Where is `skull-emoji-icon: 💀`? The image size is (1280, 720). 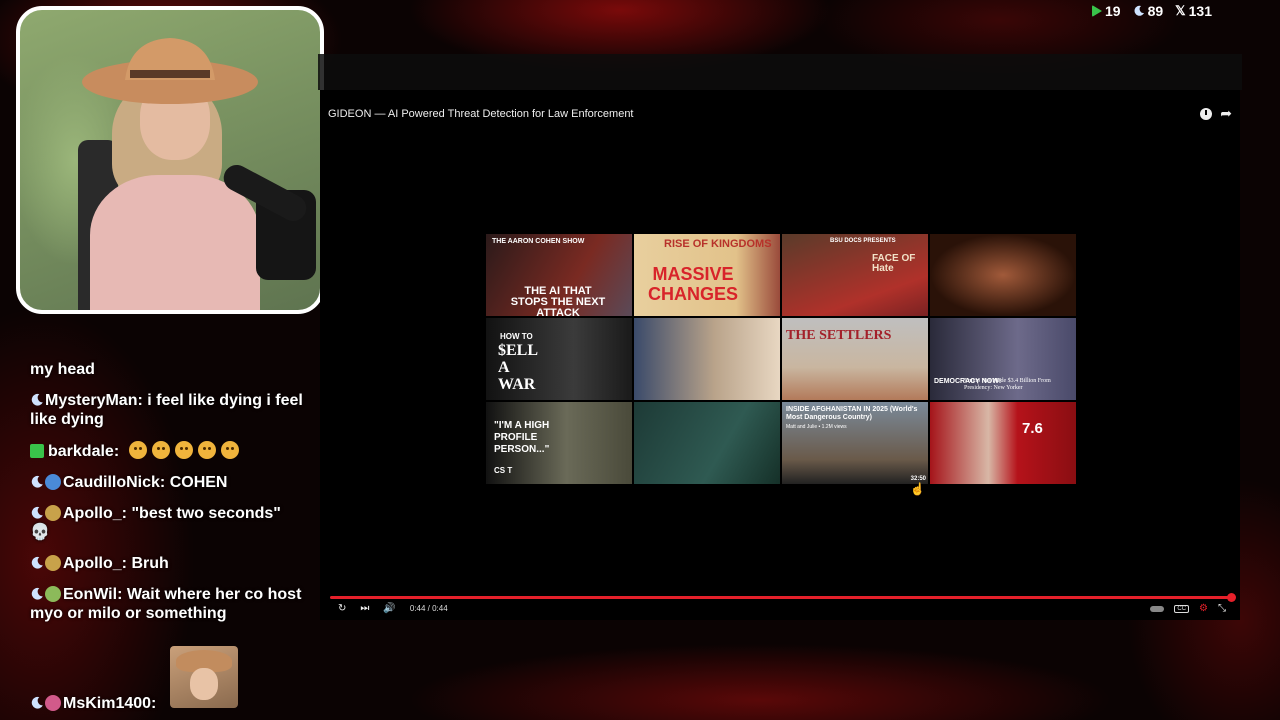
skull-emoji-icon: 💀 is located at coordinates (40, 532).